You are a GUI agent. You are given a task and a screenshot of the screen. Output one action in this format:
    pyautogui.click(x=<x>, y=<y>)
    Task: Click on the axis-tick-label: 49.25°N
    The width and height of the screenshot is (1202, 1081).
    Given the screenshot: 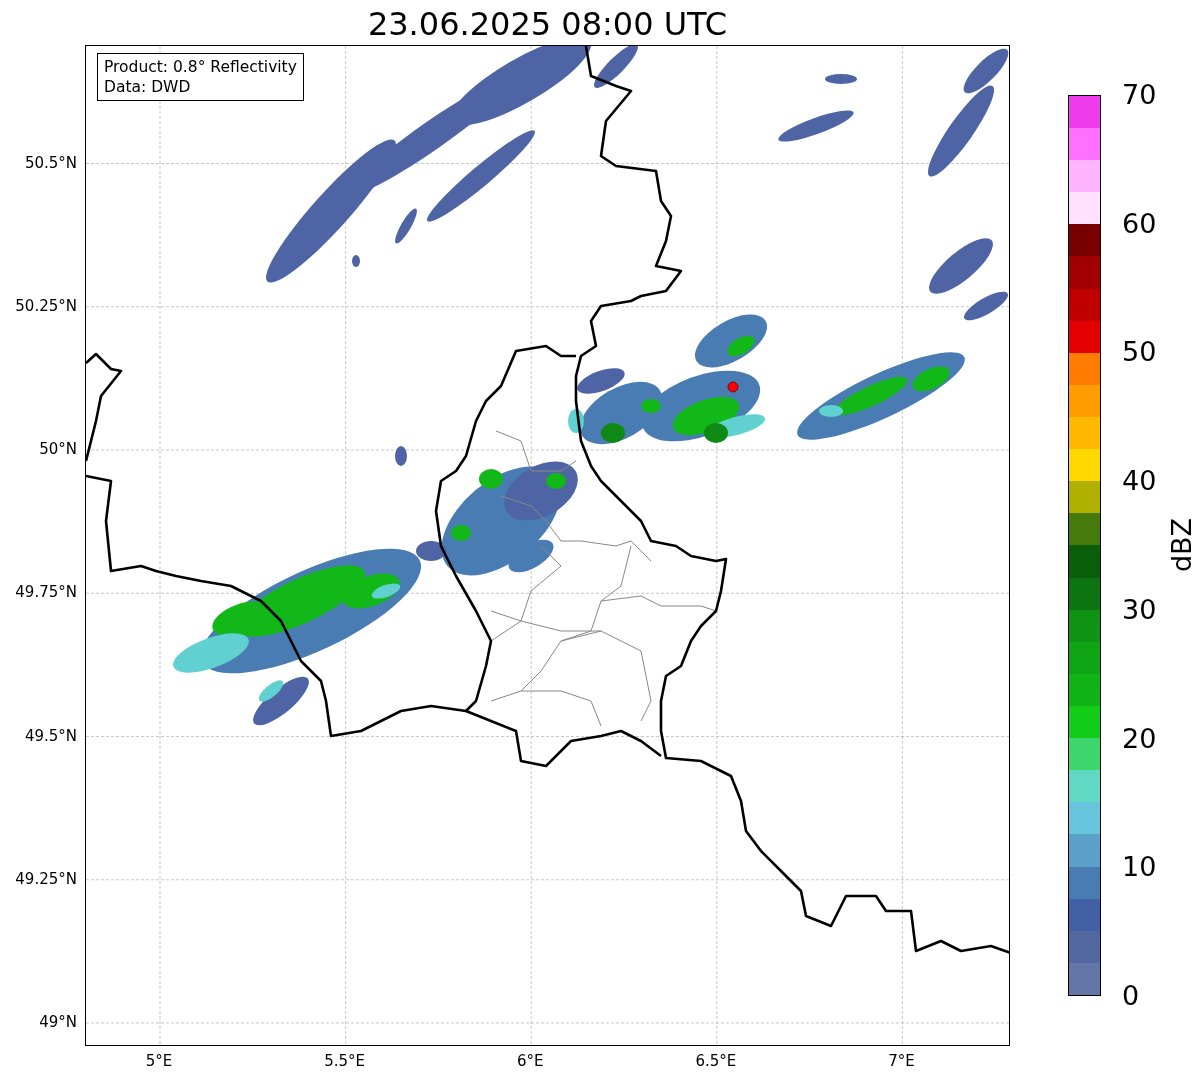 What is the action you would take?
    pyautogui.click(x=46, y=878)
    